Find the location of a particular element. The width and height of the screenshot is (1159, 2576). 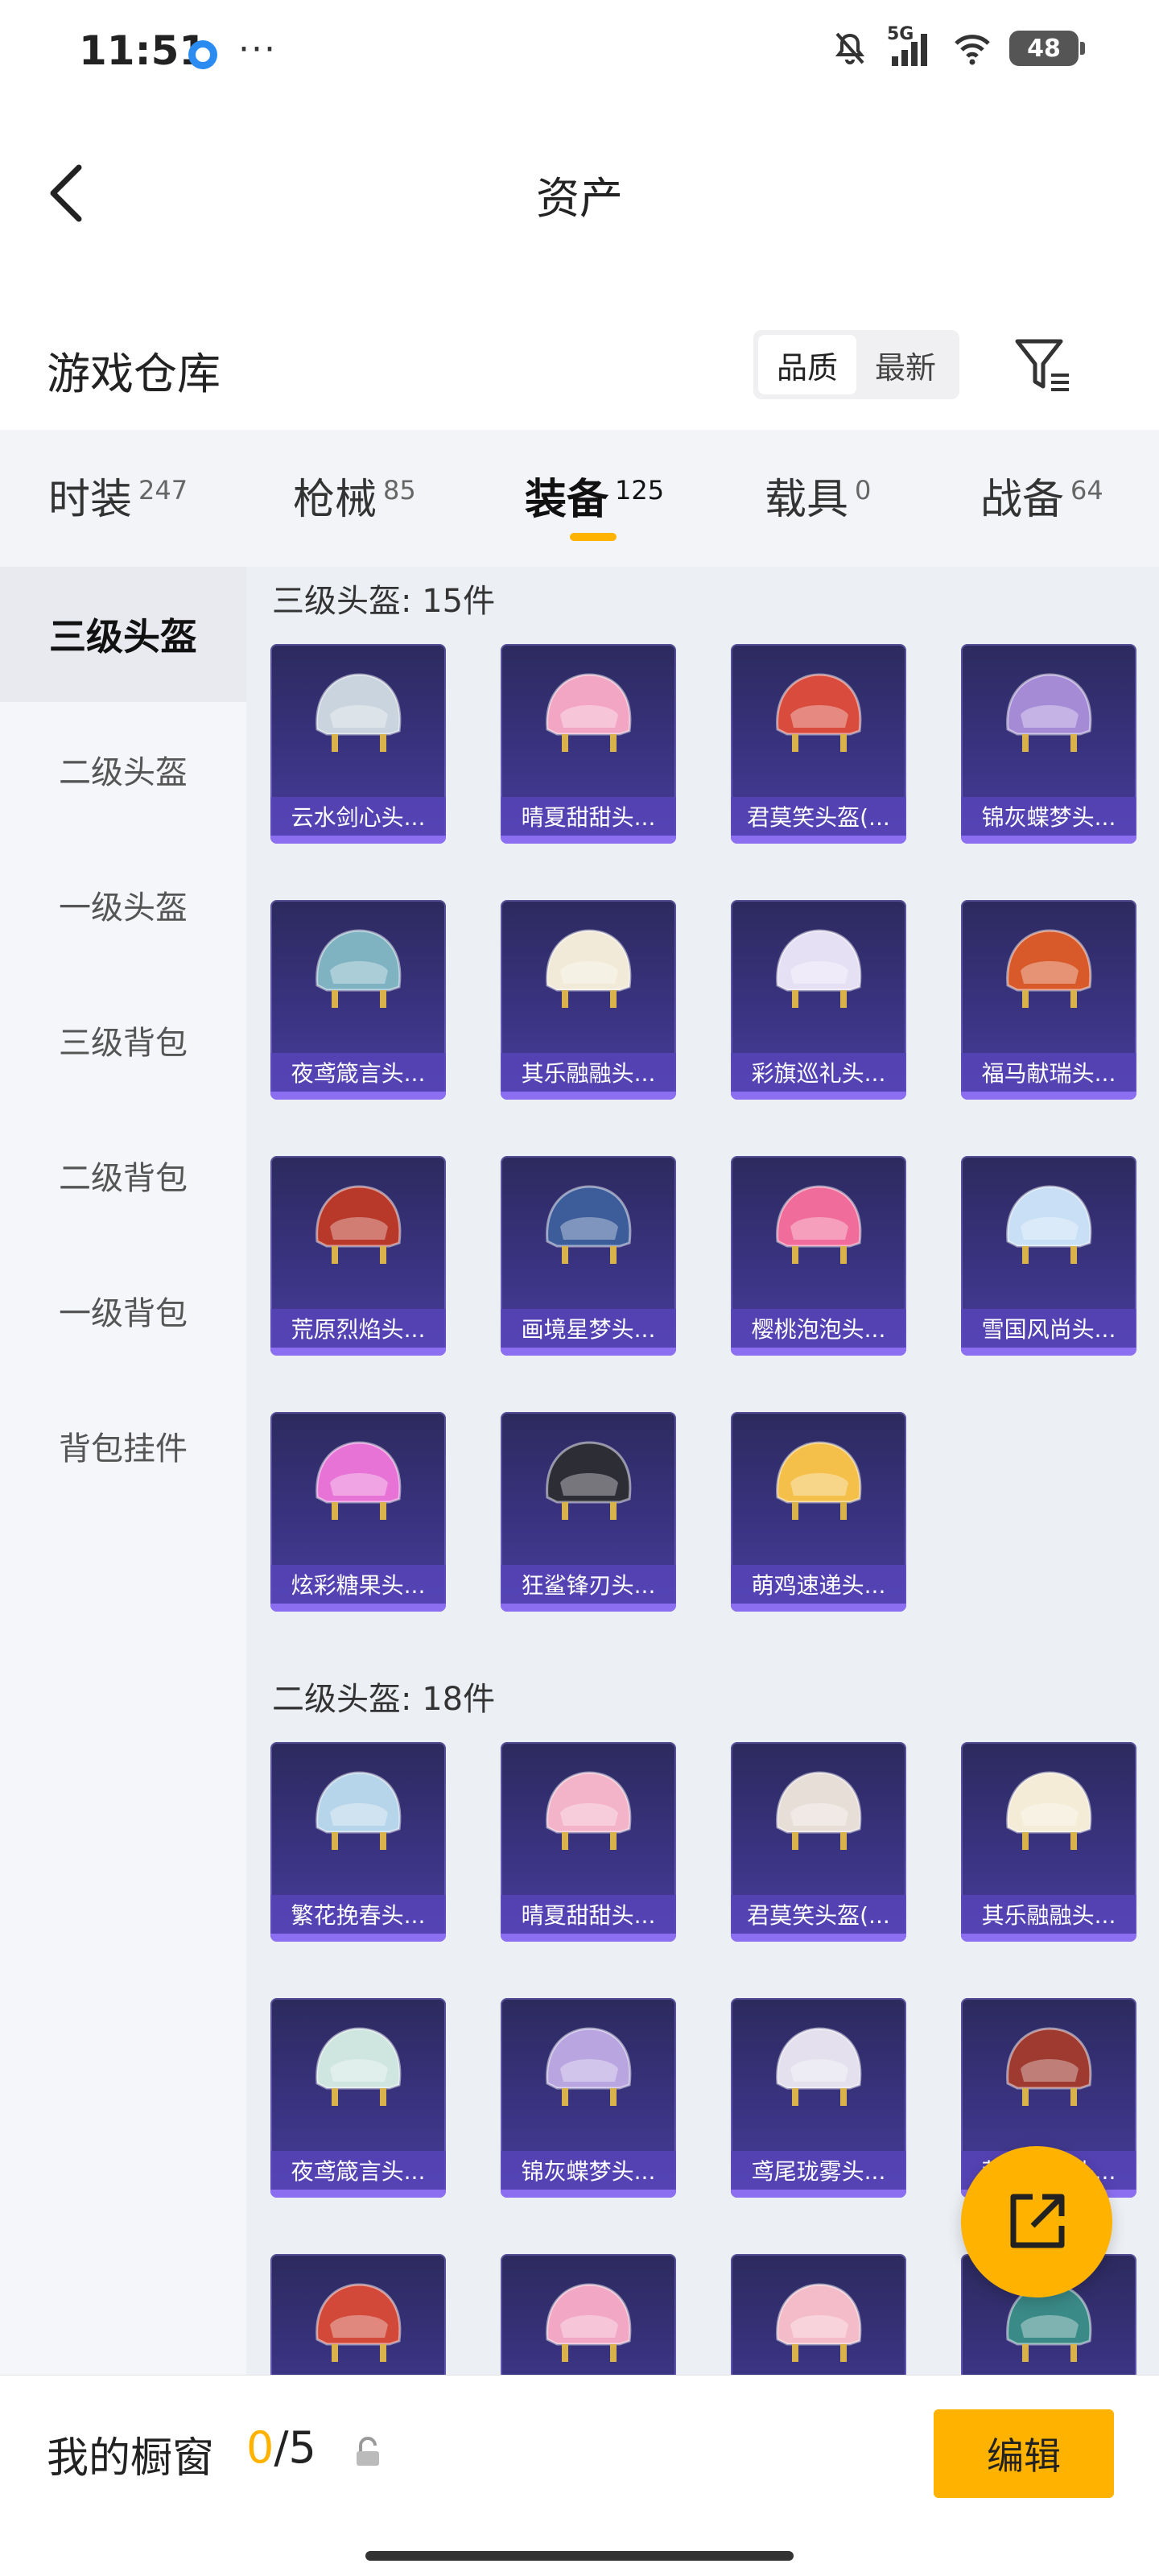

sidebar-item-level3-backpack: 三级背包 is located at coordinates (123, 1040).